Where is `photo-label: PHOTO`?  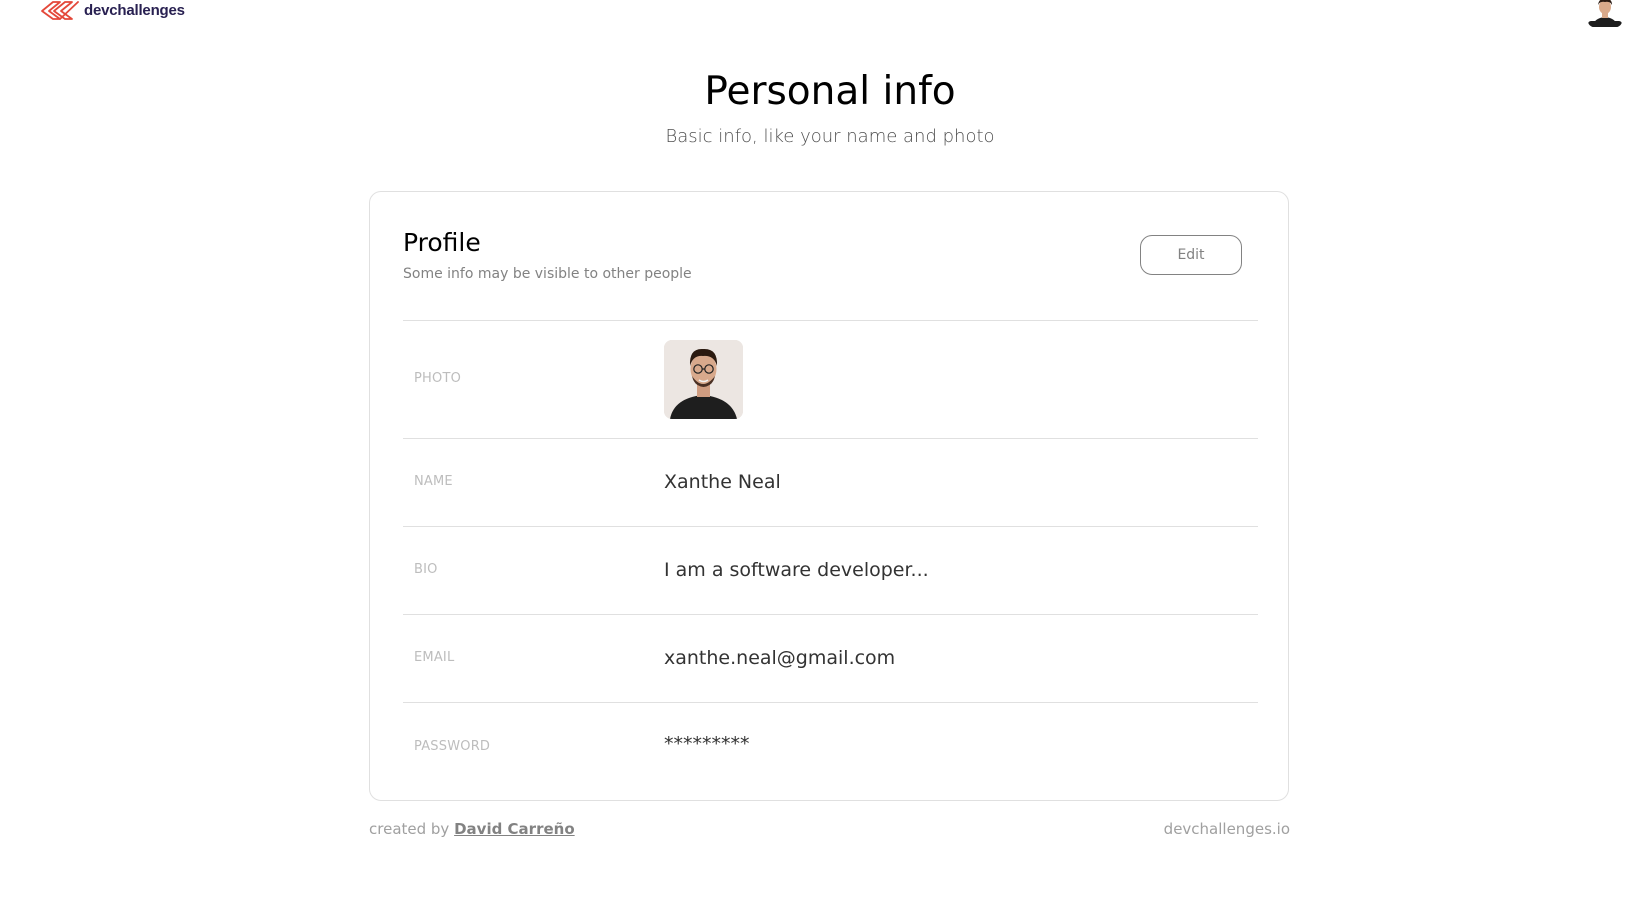
photo-label: PHOTO is located at coordinates (438, 378).